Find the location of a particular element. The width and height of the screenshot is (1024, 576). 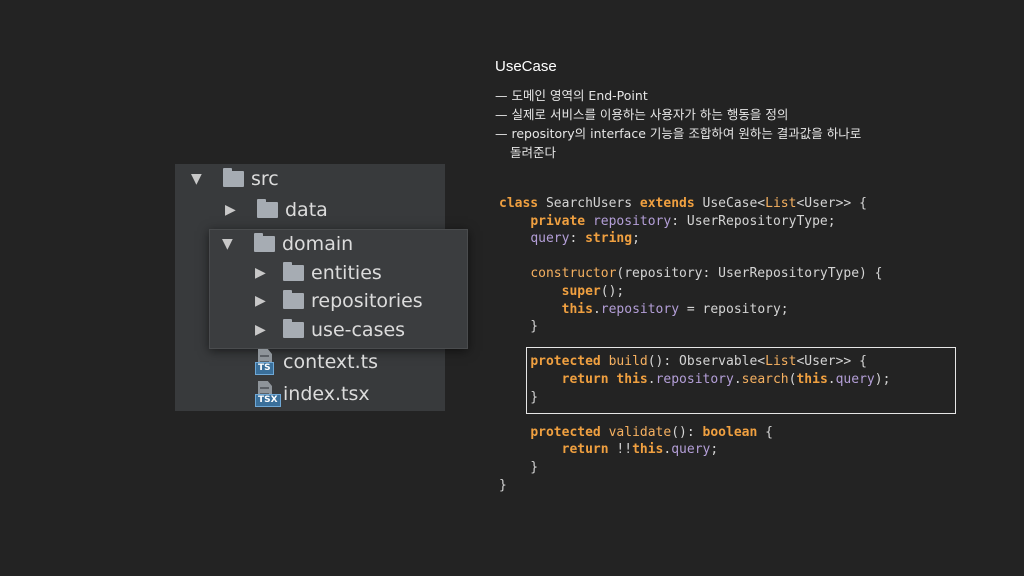

tsx-file-icon: TSX is located at coordinates (268, 394).